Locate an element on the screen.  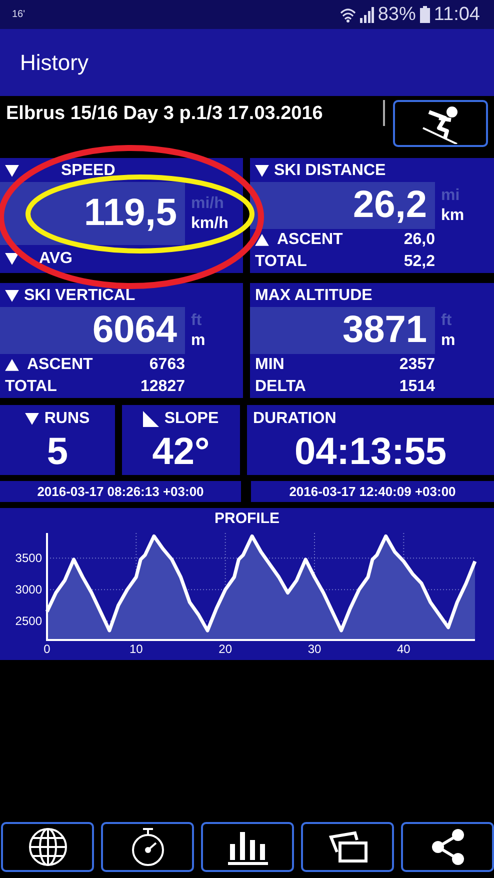
stopwatch-icon is located at coordinates (148, 847).